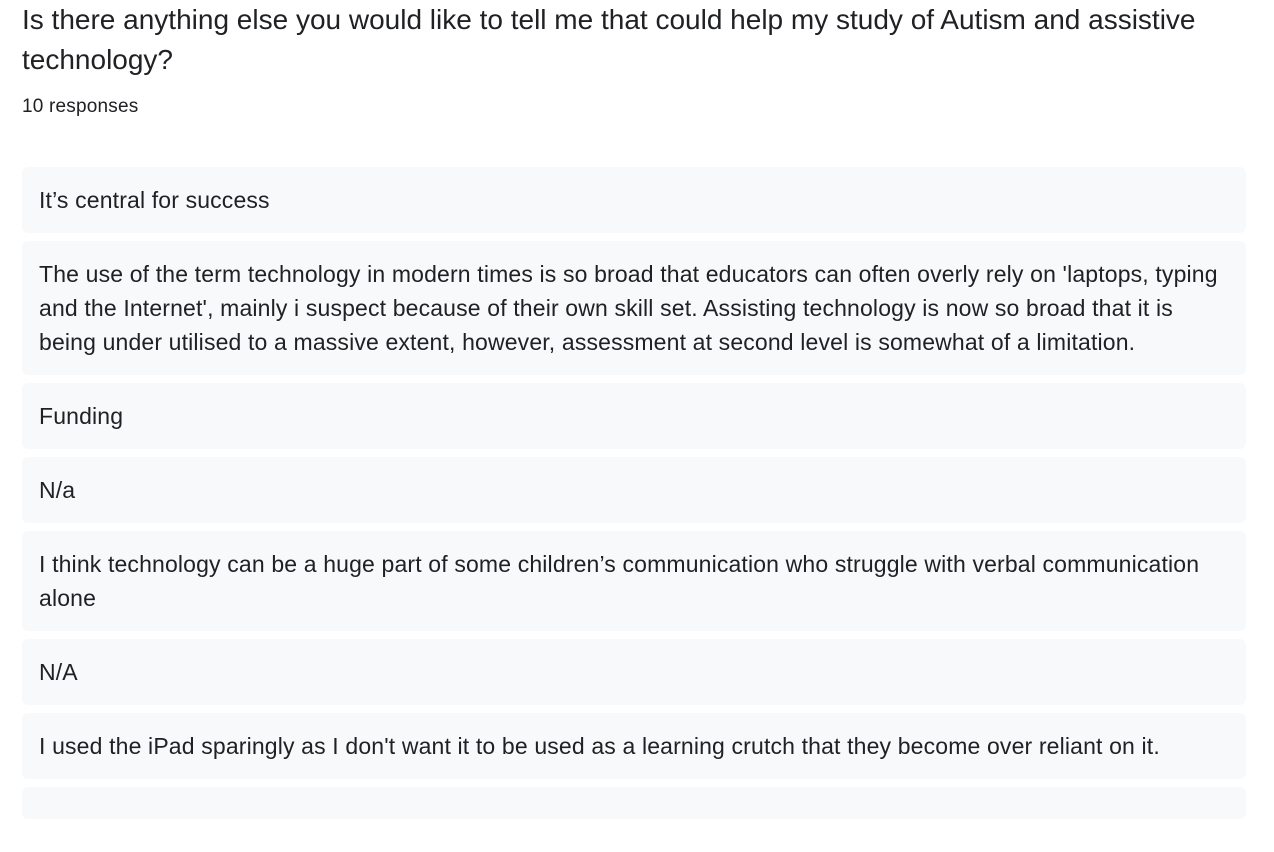  I want to click on response-item: N/a, so click(634, 490).